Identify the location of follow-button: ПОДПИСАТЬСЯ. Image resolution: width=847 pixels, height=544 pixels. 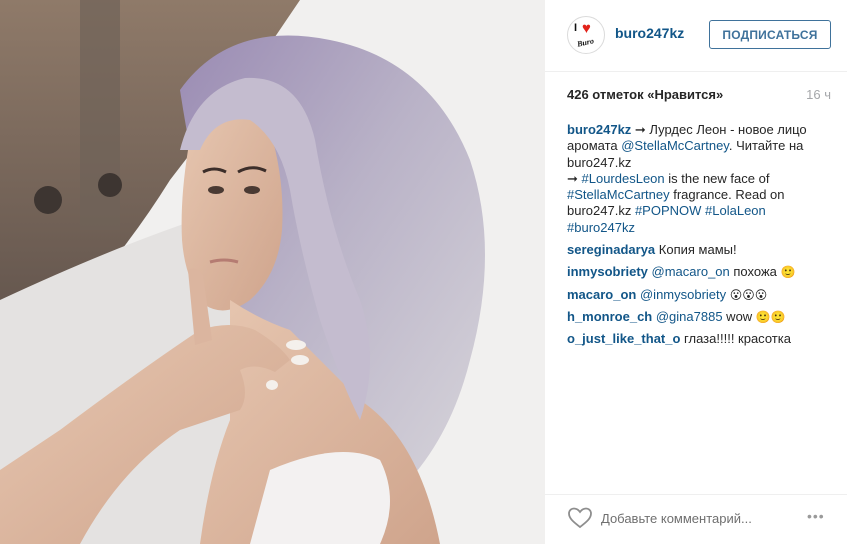
(770, 34).